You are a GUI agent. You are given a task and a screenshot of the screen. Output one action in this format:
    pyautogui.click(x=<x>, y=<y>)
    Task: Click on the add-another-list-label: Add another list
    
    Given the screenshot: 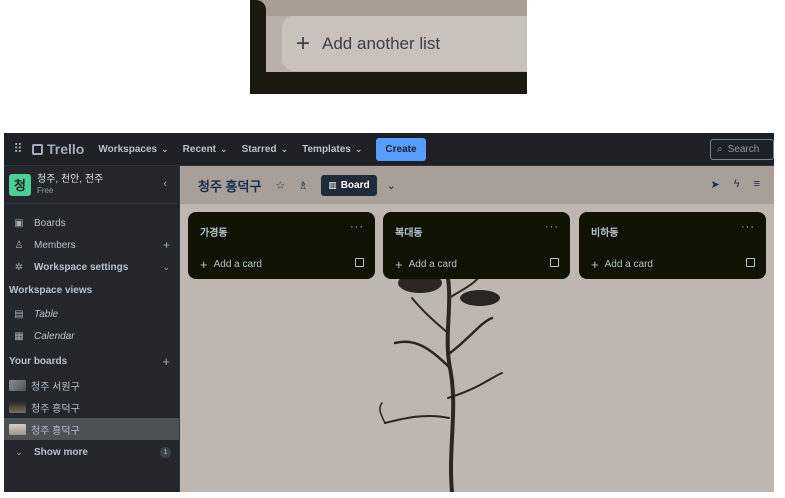 What is the action you would take?
    pyautogui.click(x=381, y=43)
    